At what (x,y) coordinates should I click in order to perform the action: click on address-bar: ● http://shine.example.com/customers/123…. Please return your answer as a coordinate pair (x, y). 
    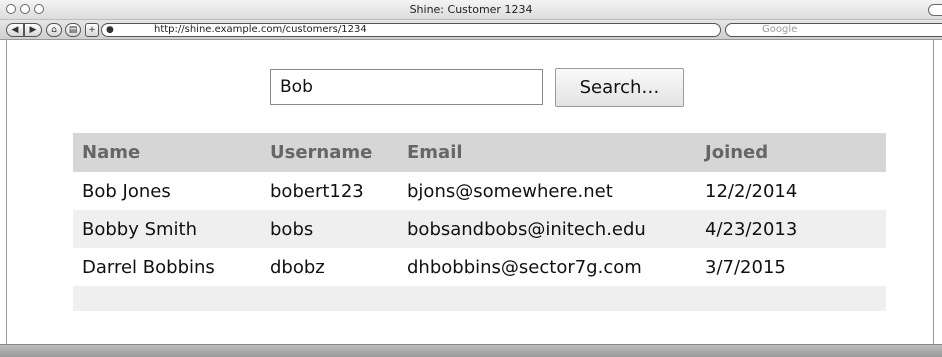
    Looking at the image, I should click on (411, 30).